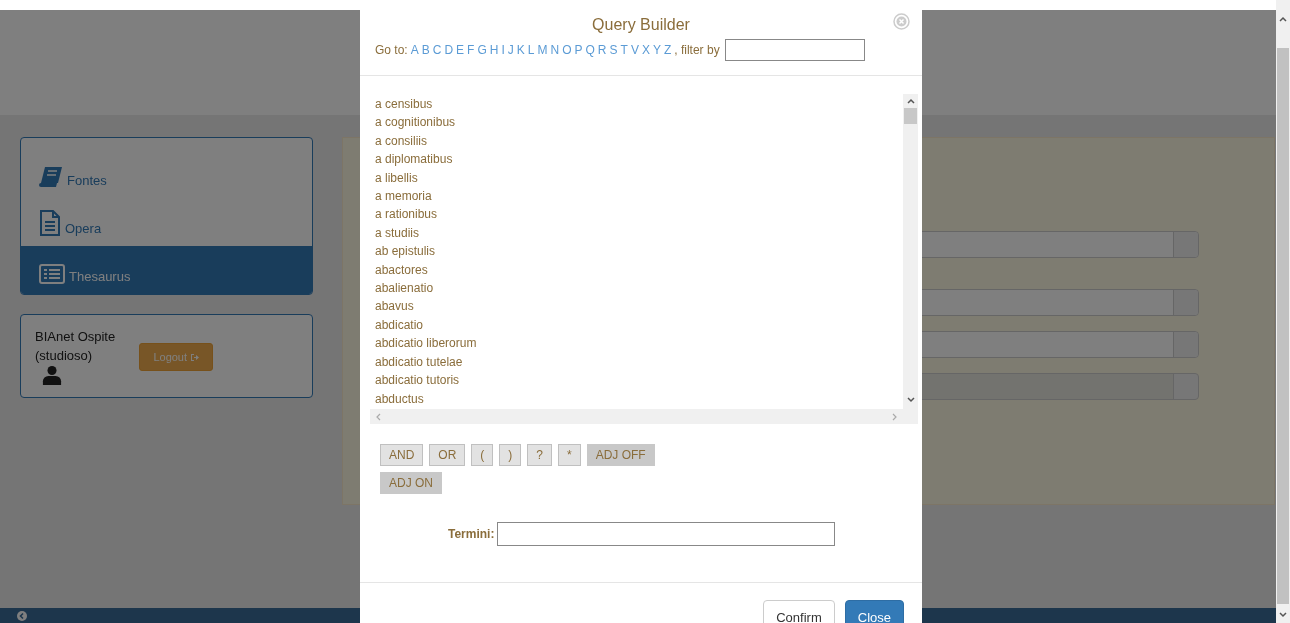 This screenshot has width=1290, height=623. I want to click on letter-link: Y, so click(656, 50).